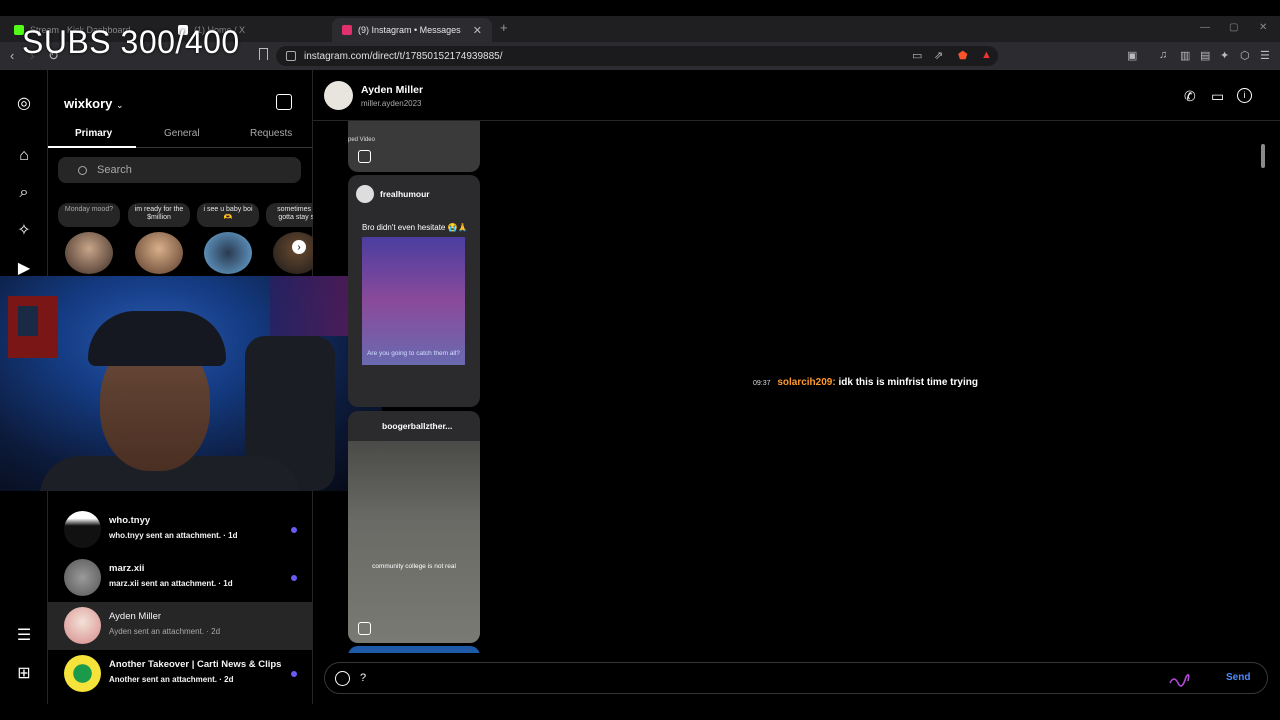 This screenshot has height=720, width=1280. I want to click on tab-primary: Primary, so click(93, 133).